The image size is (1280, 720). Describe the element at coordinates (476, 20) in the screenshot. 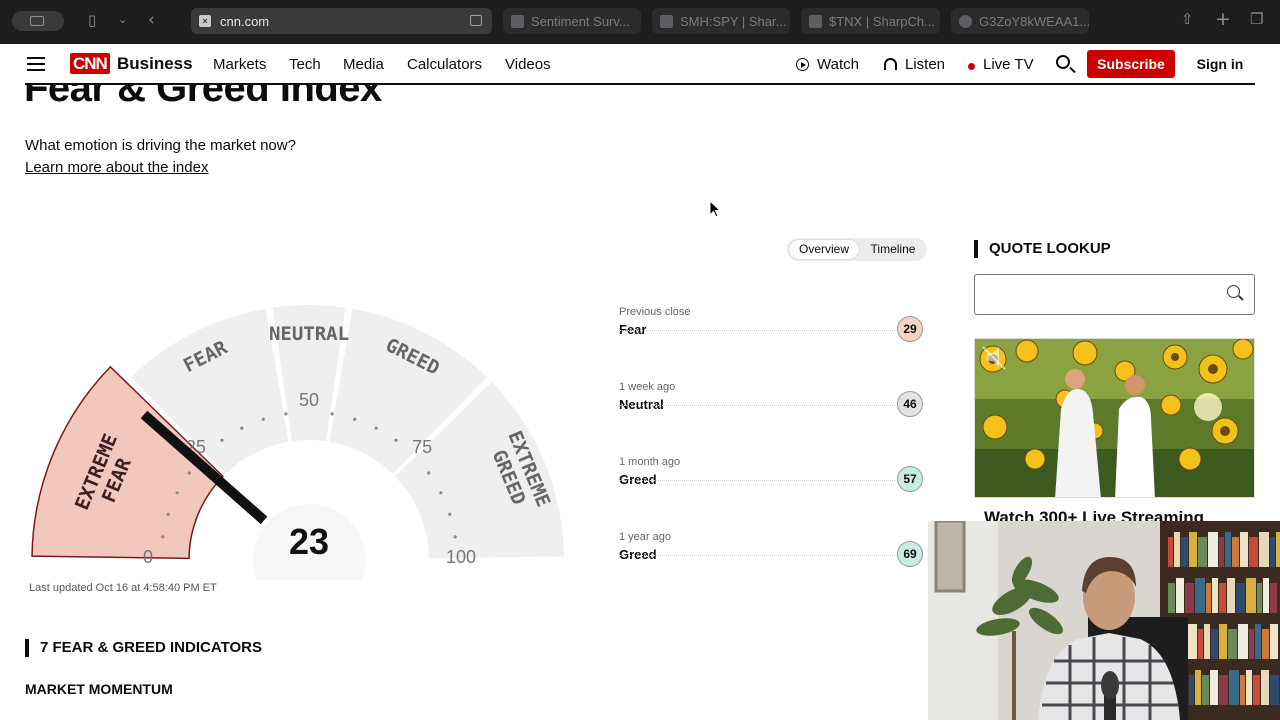

I see `reader-icon` at that location.